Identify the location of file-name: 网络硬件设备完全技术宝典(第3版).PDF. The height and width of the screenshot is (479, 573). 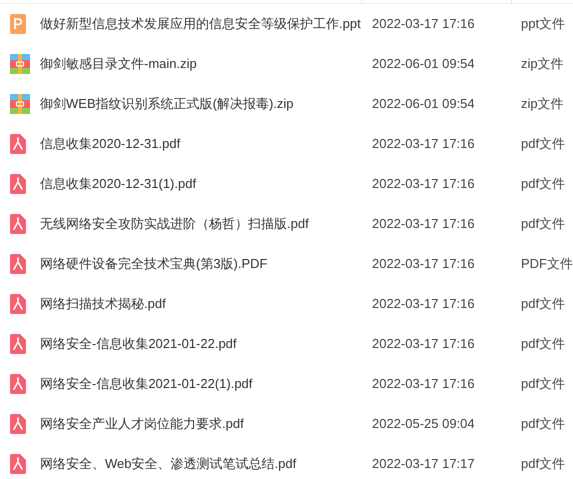
(154, 264).